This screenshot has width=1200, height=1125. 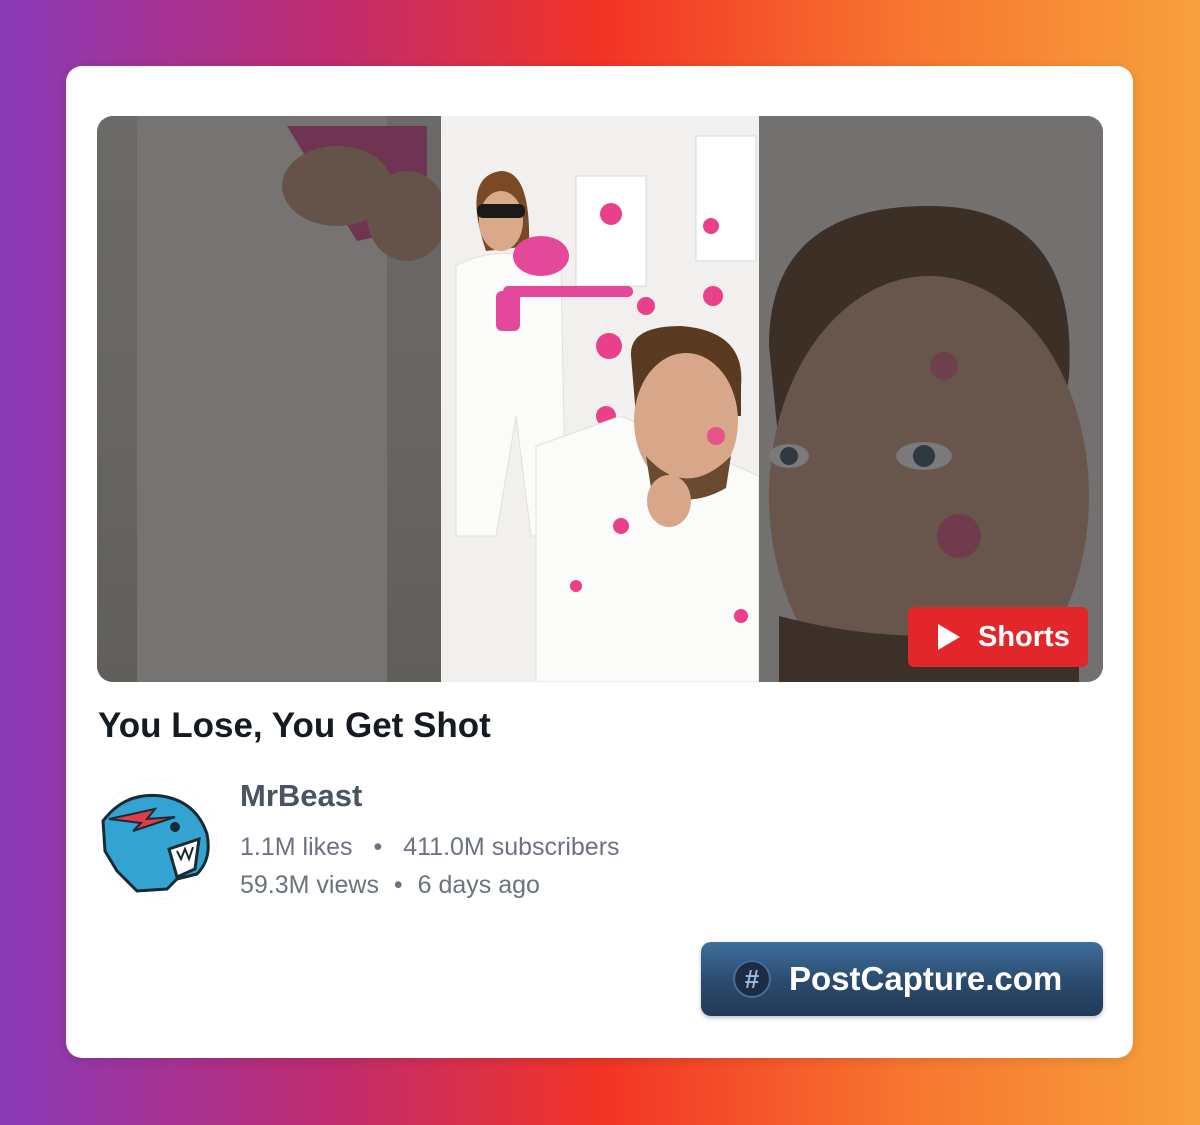 What do you see at coordinates (931, 399) in the screenshot?
I see `thumbnail-right-panel` at bounding box center [931, 399].